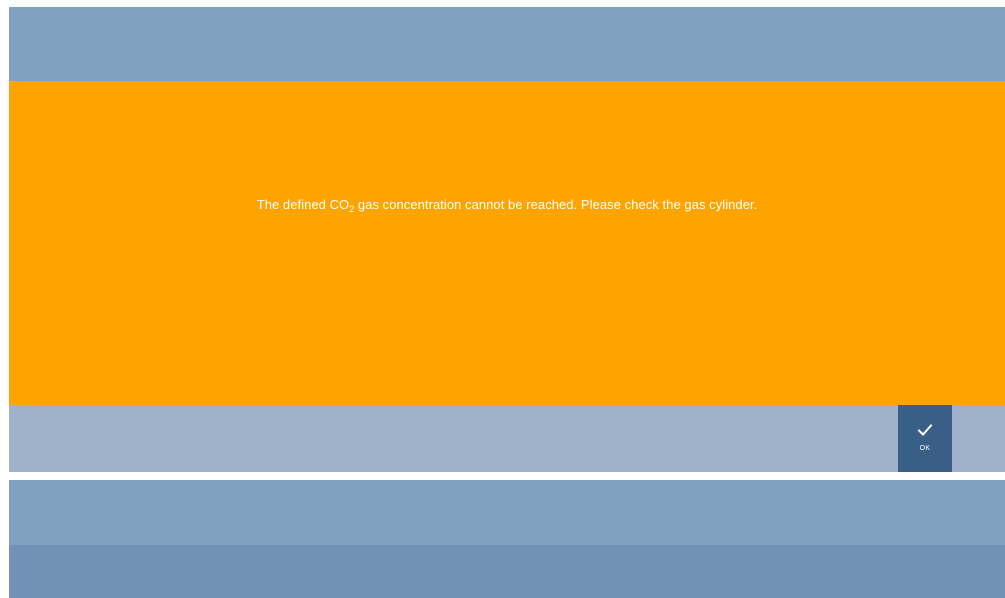  Describe the element at coordinates (507, 44) in the screenshot. I see `header-bar` at that location.